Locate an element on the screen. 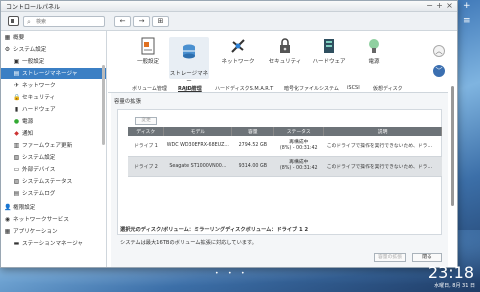 Image resolution: width=480 pixels, height=292 pixels. sidebar-item-label: 概要 is located at coordinates (19, 38).